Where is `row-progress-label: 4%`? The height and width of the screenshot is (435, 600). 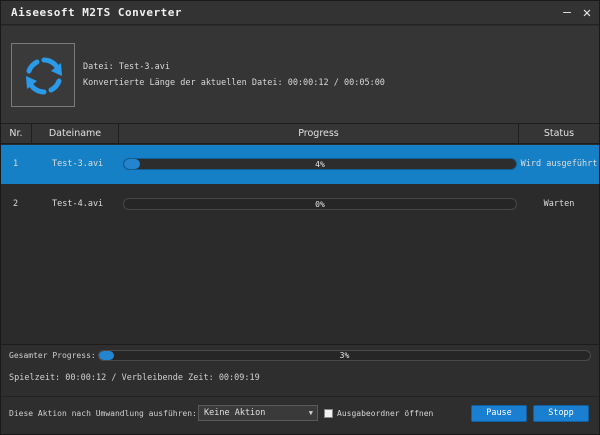 row-progress-label: 4% is located at coordinates (320, 164).